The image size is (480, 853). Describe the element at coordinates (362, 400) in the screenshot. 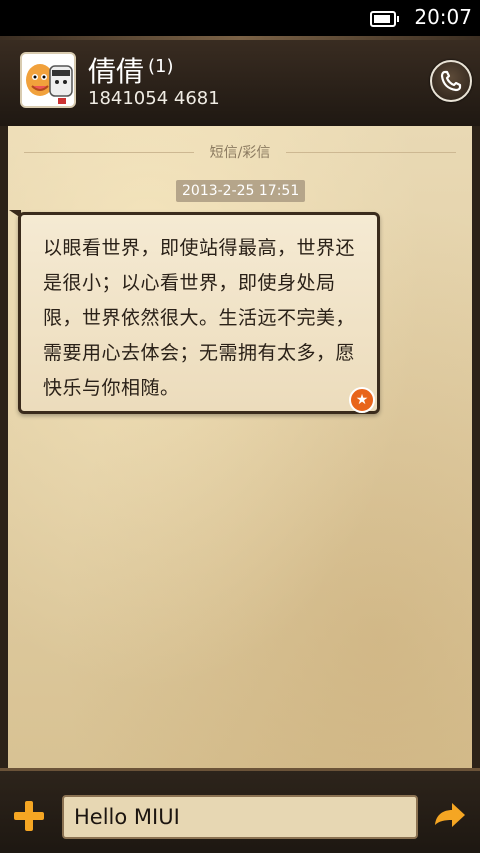

I see `star-icon: ★` at that location.